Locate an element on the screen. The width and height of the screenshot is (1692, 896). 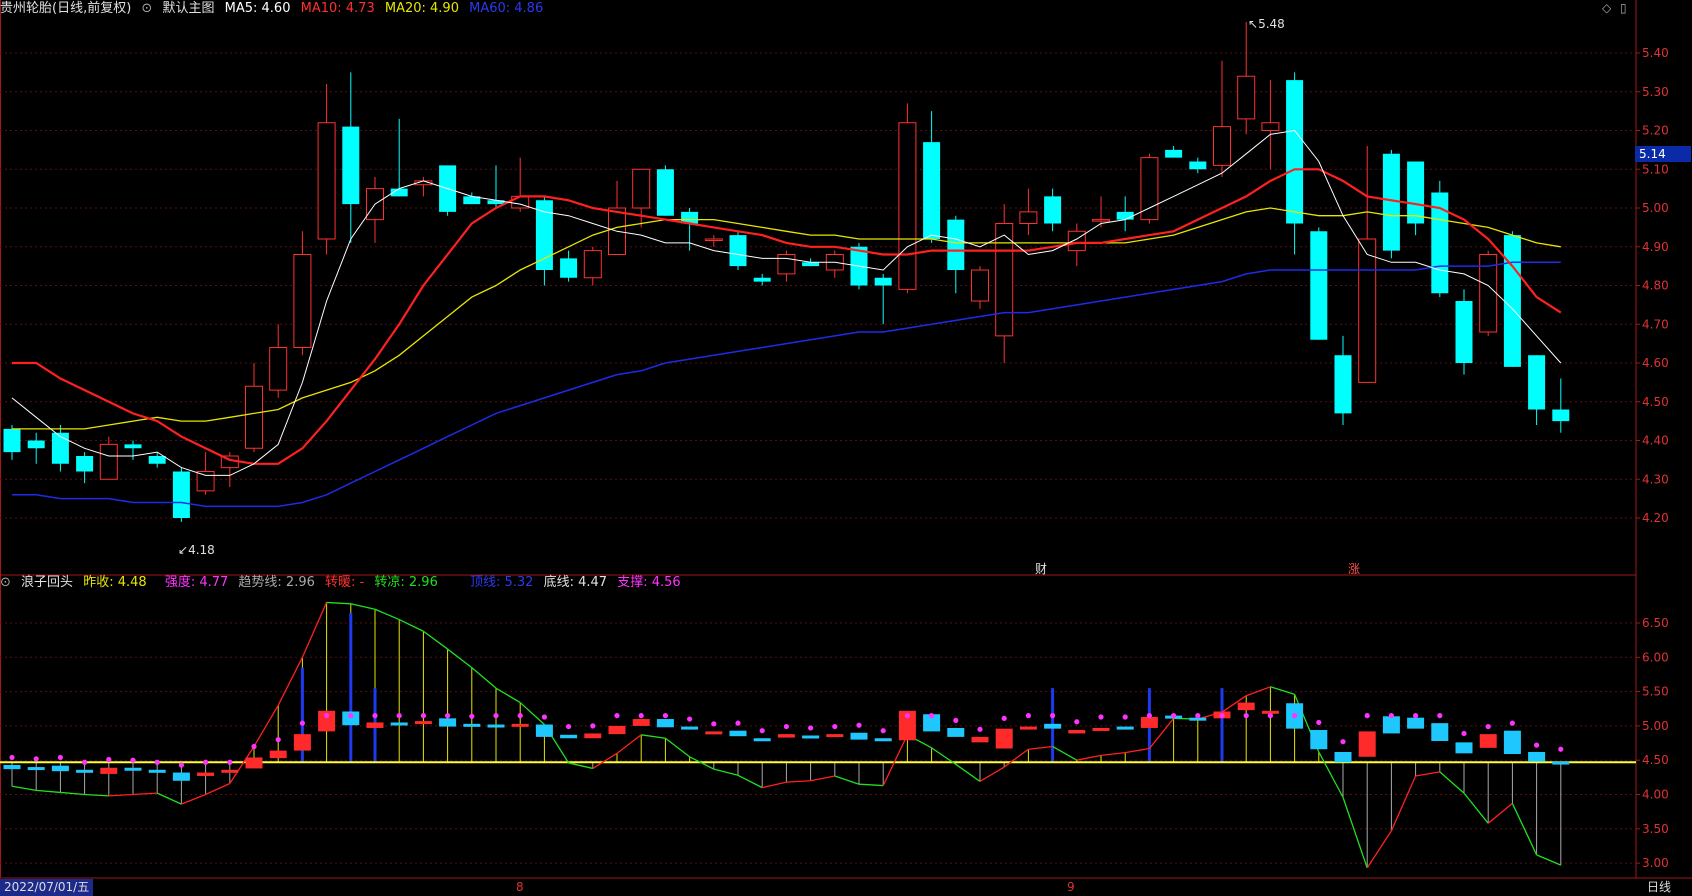
support-value: 支撑: 4.56 is located at coordinates (649, 582).